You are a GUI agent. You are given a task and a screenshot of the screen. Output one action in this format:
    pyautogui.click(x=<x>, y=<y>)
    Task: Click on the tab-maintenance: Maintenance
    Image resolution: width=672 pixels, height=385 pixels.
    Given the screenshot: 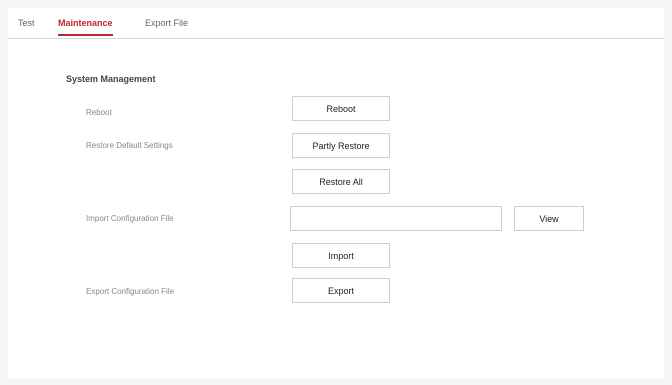 What is the action you would take?
    pyautogui.click(x=85, y=27)
    